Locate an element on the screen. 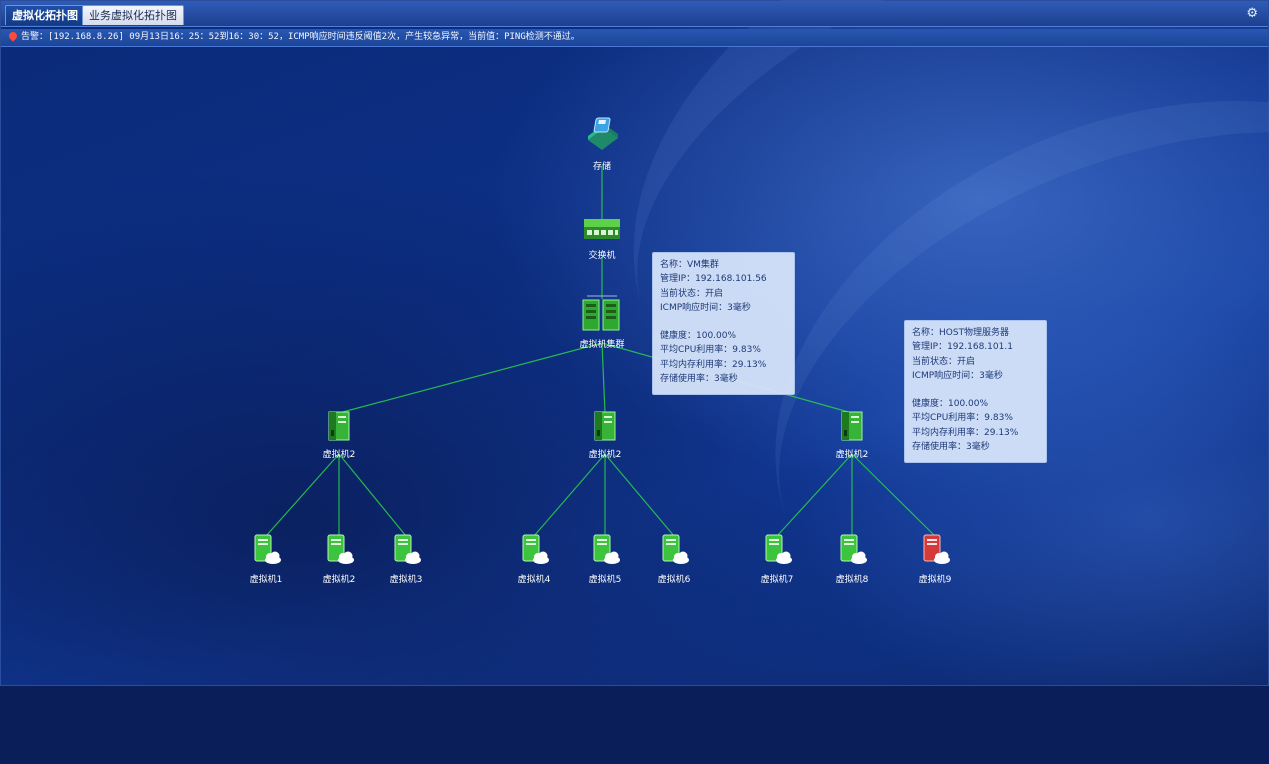 This screenshot has width=1269, height=764. link-host3-vm9 is located at coordinates (893, 495).